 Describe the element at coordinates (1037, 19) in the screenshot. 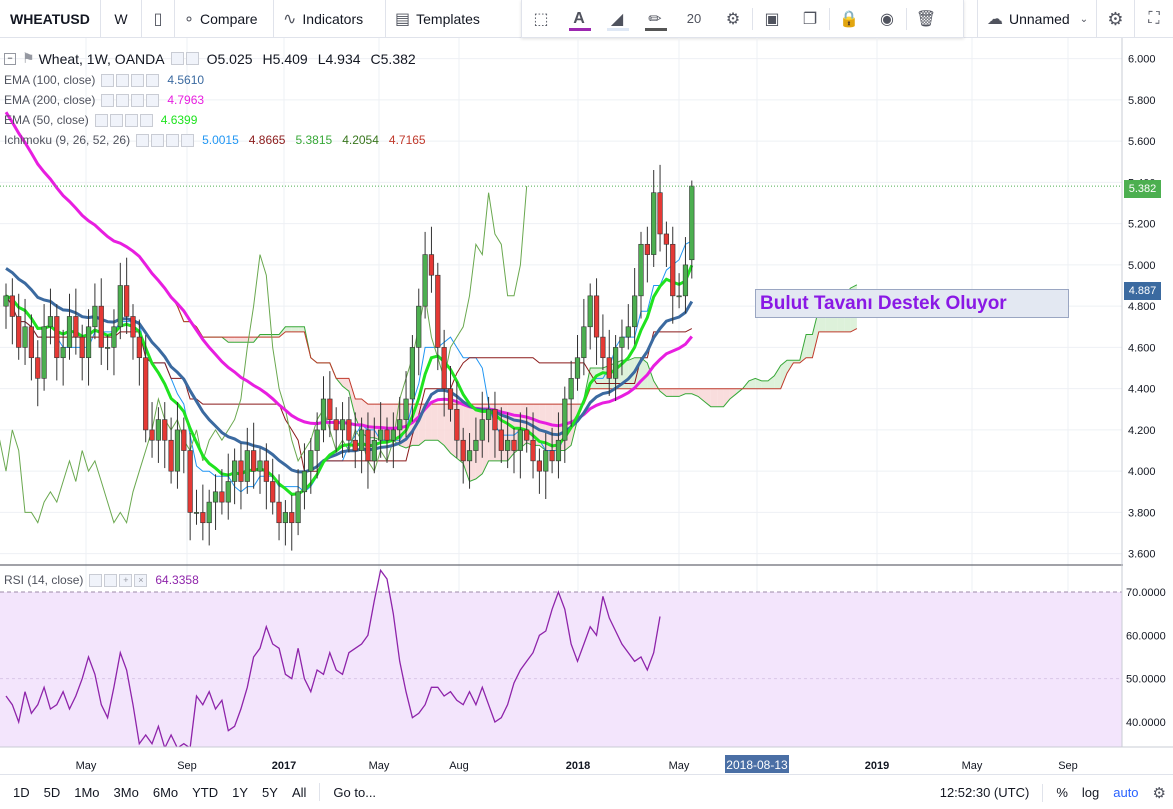

I see `save-layout-button: ☁ Unnamed ⌄` at that location.